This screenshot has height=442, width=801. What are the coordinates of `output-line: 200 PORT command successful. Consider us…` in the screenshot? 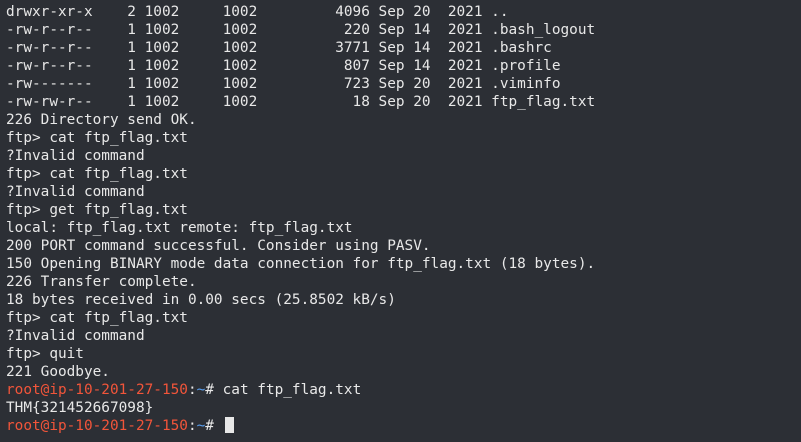 It's located at (218, 246).